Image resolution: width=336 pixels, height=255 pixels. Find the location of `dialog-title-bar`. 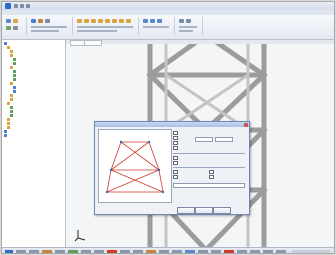

dialog-title-bar is located at coordinates (172, 124).